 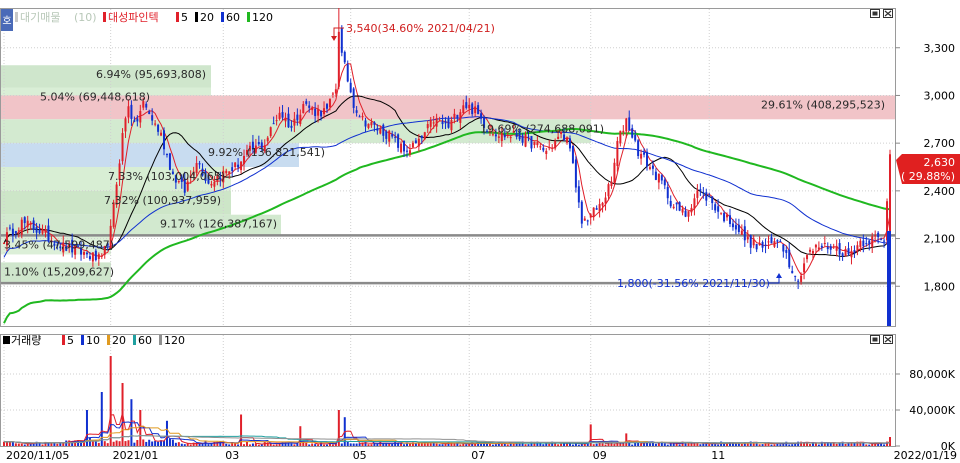 What do you see at coordinates (40, 17) in the screenshot?
I see `supply-legend-label: 대기매물` at bounding box center [40, 17].